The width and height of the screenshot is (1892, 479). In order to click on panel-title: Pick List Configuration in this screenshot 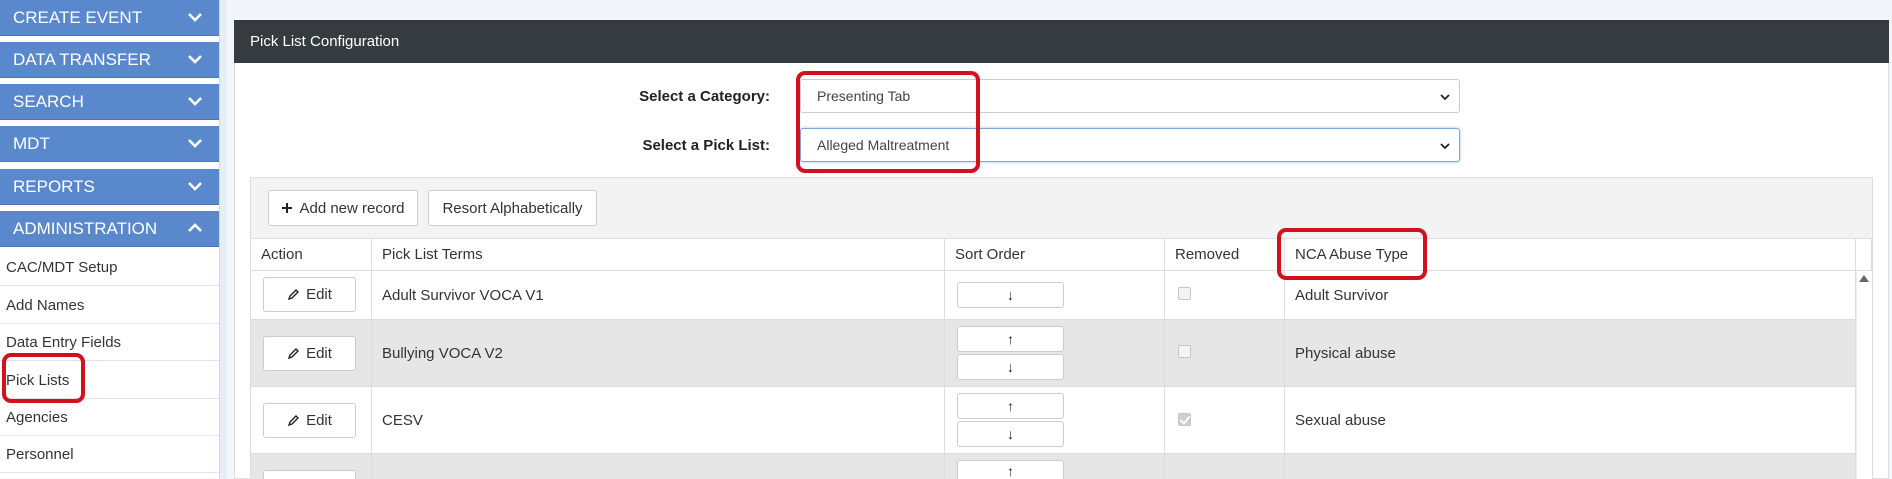, I will do `click(325, 41)`.